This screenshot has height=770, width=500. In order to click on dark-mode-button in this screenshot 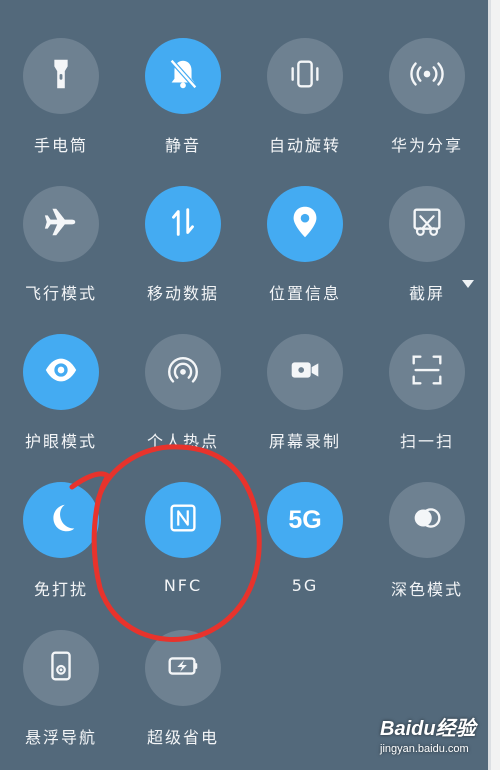, I will do `click(427, 520)`.